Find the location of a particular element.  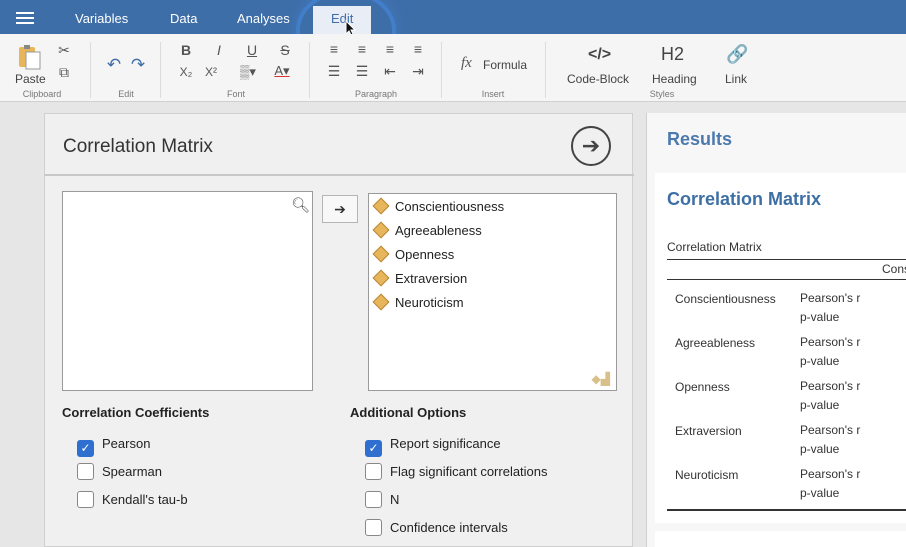

table-row-label: Openness is located at coordinates (702, 387).